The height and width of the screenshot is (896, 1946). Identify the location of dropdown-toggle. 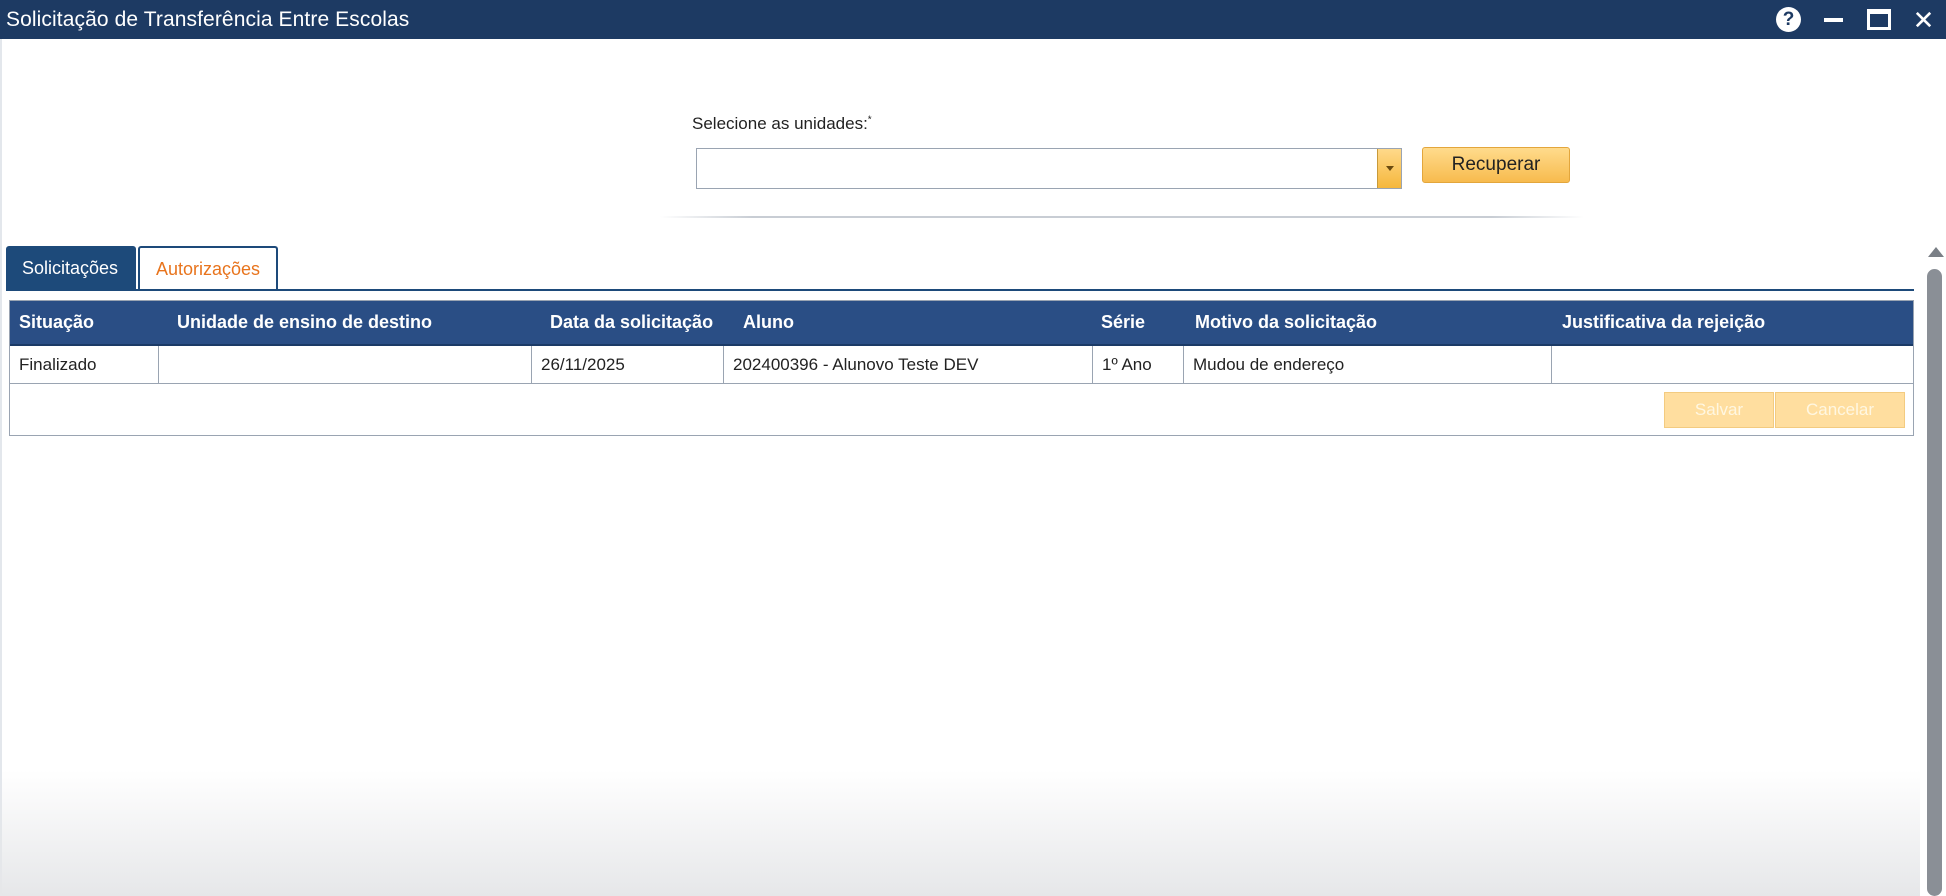
(1389, 168).